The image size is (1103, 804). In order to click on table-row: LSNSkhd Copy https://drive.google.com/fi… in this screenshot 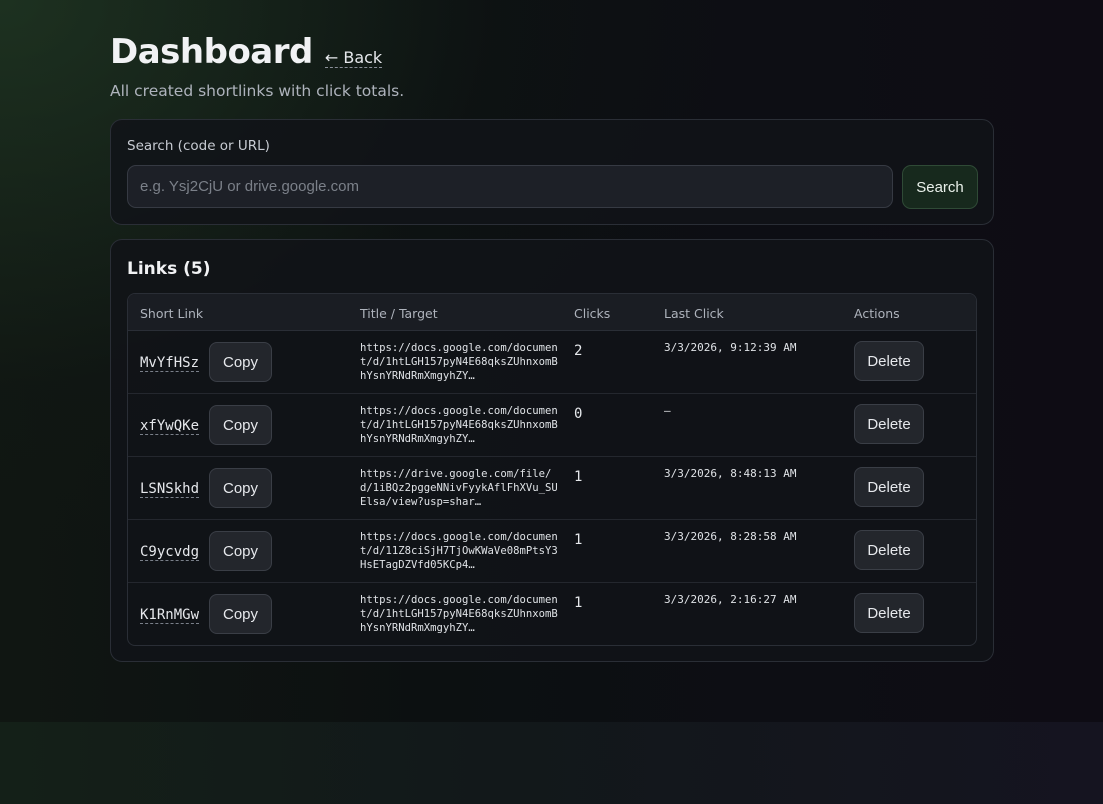, I will do `click(552, 488)`.